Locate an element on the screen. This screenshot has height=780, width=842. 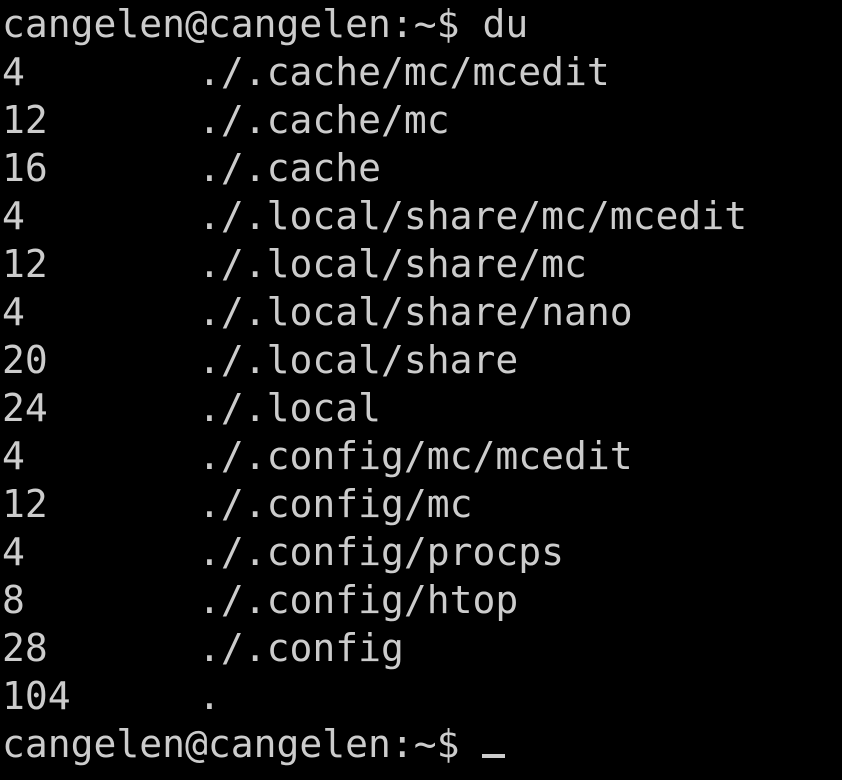
directory-path: ./.cache/mc/mcedit is located at coordinates (404, 72).